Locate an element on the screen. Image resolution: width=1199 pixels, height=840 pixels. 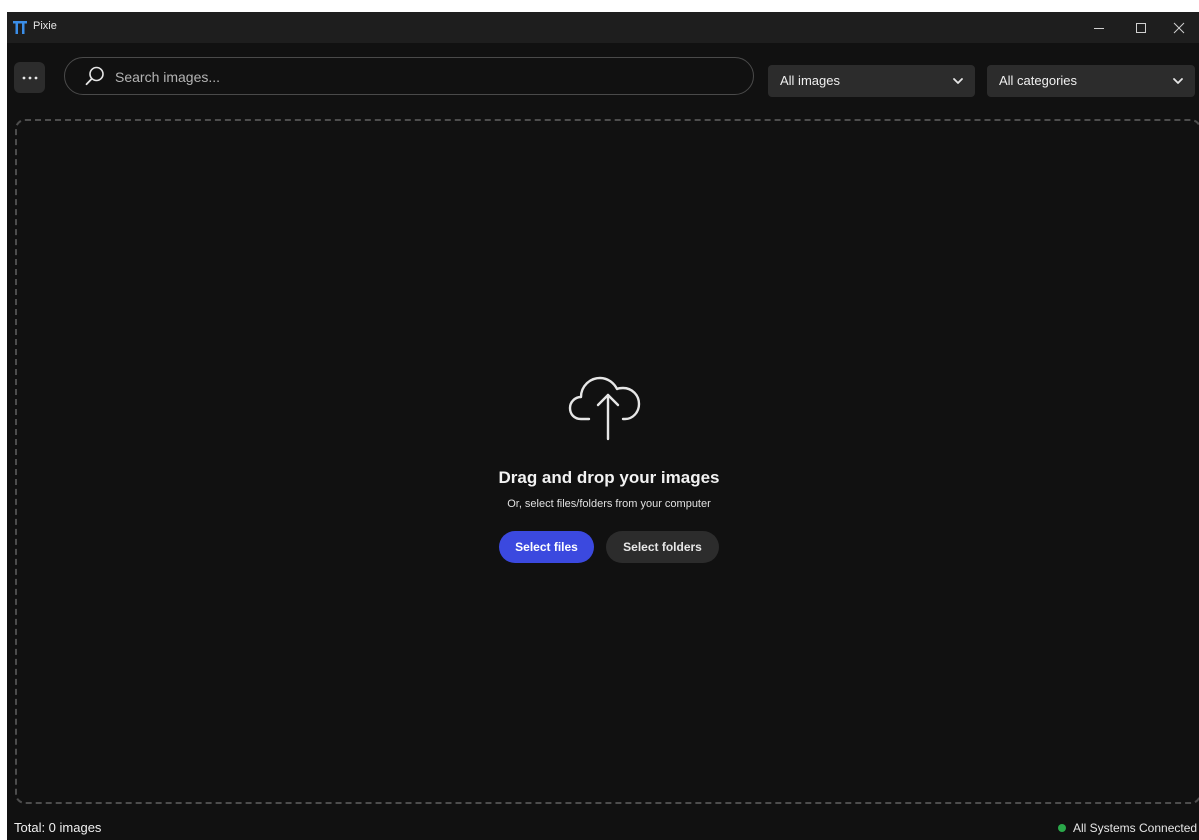
drop-zone-title: Drag and drop your images is located at coordinates (609, 477).